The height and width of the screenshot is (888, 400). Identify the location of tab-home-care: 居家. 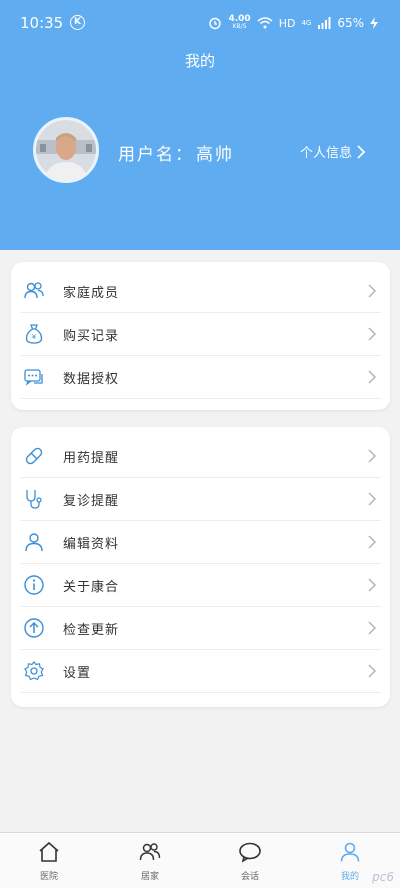
(150, 860).